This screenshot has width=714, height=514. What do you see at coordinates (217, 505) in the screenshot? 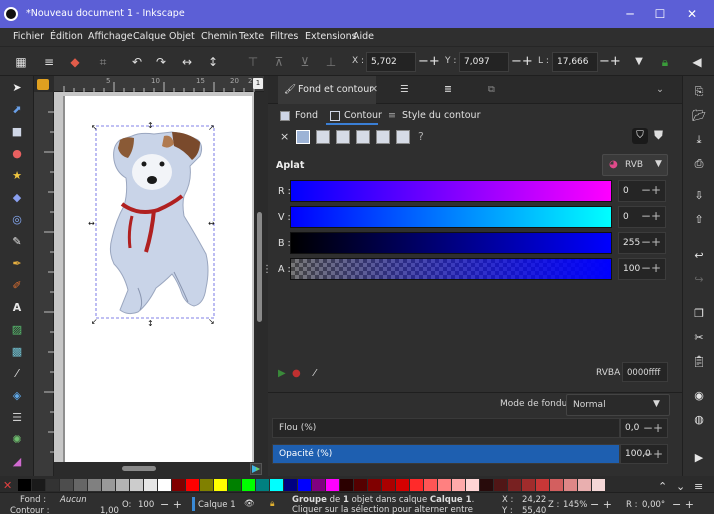
I see `current-layer: Calque 1` at bounding box center [217, 505].